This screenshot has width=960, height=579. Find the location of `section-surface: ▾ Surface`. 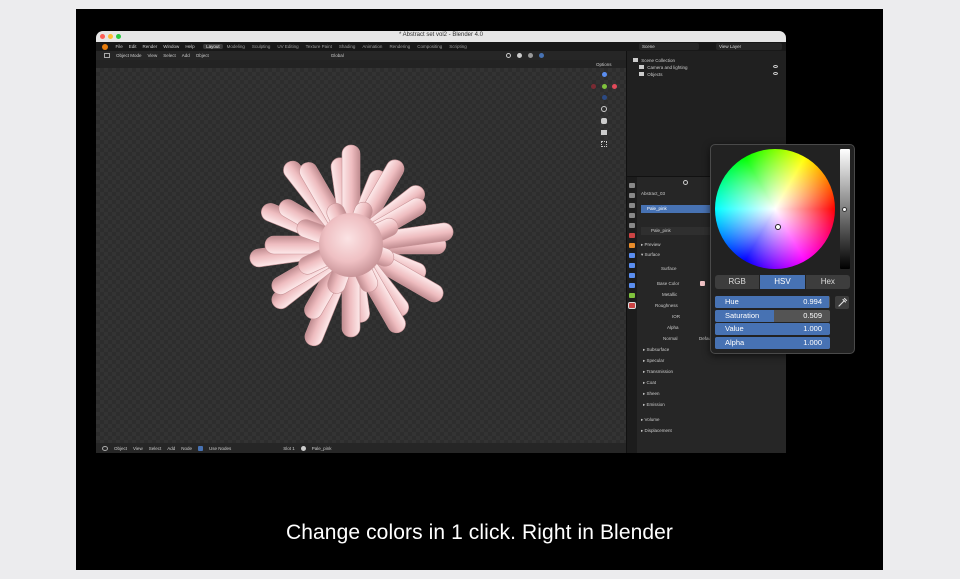

section-surface: ▾ Surface is located at coordinates (650, 255).